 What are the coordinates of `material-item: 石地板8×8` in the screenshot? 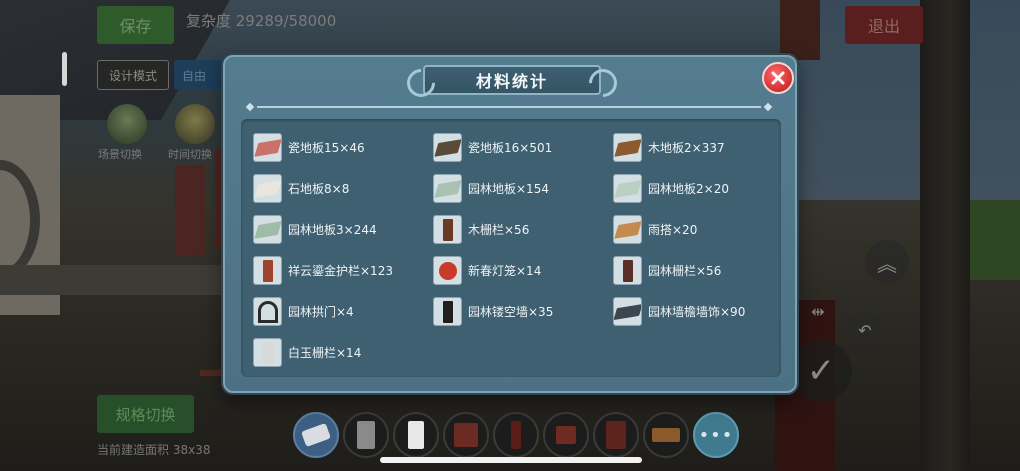 It's located at (343, 188).